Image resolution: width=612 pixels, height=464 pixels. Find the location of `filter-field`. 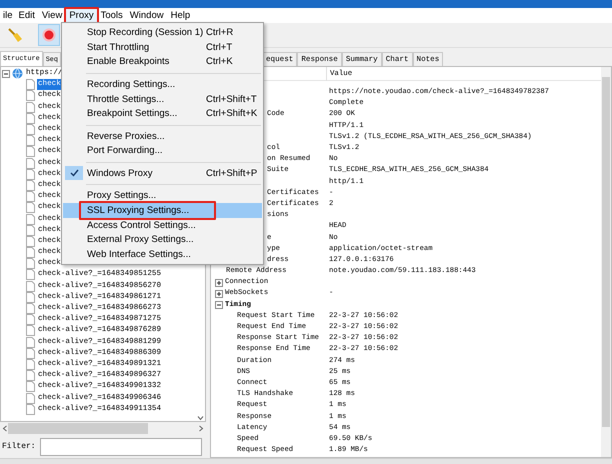

filter-field is located at coordinates (121, 447).